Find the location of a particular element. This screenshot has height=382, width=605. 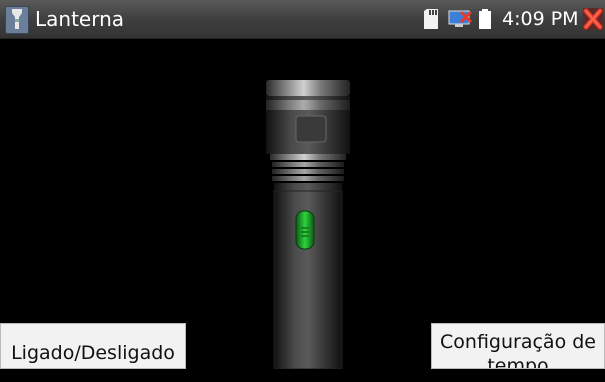

time-settings-button: Configuração de tempo is located at coordinates (518, 346).